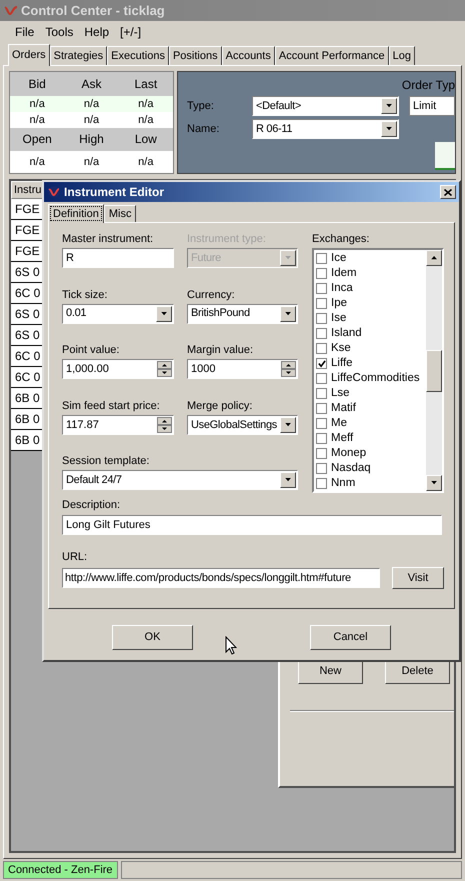 Image resolution: width=465 pixels, height=881 pixels. I want to click on scrollbar, so click(434, 370).